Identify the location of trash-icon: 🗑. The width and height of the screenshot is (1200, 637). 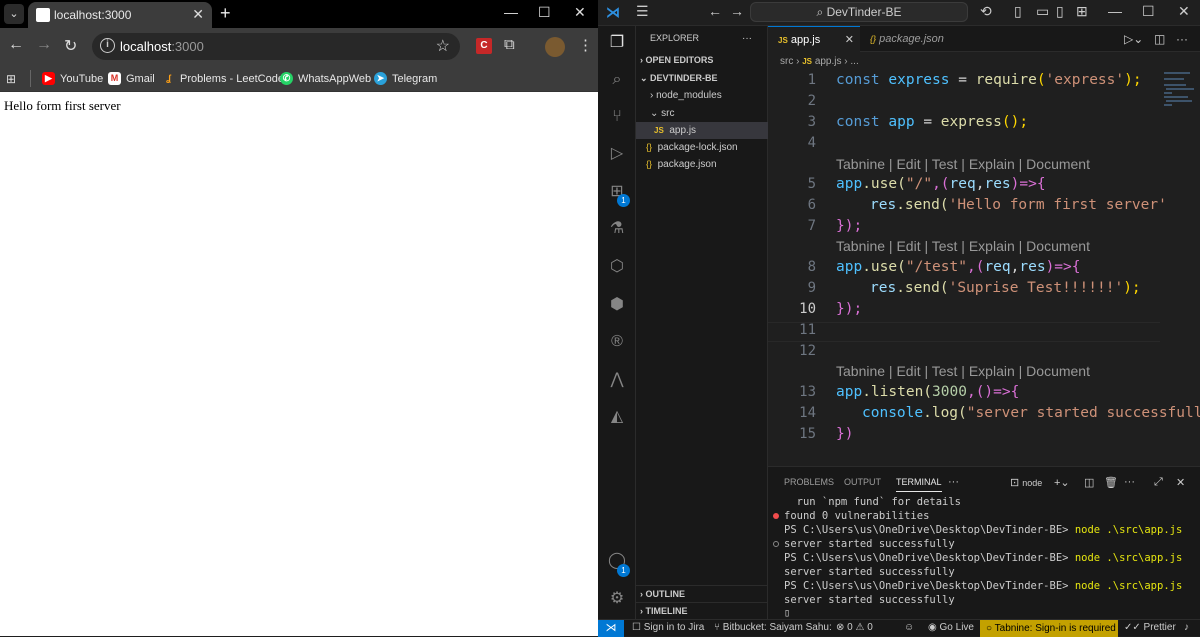
(1111, 482).